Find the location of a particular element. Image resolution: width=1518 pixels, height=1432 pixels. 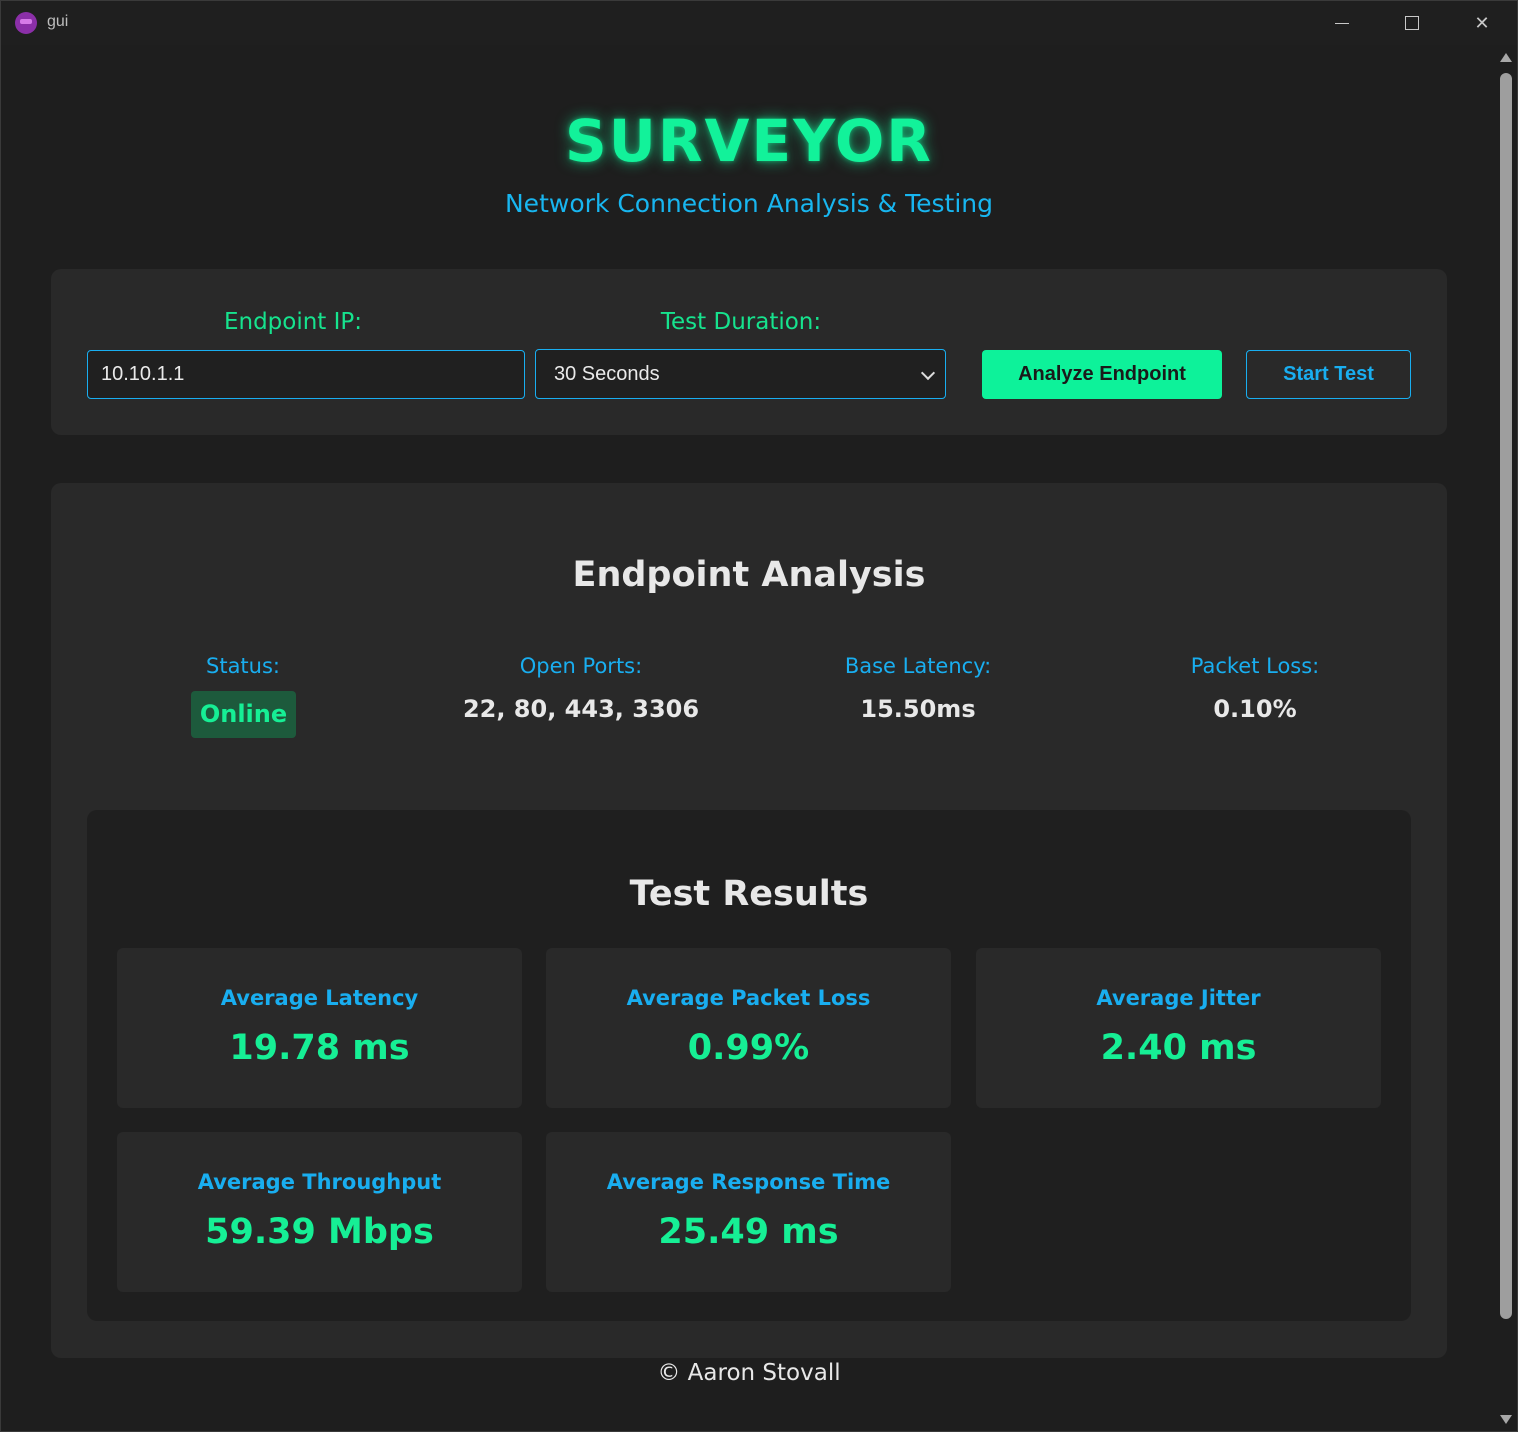

open-ports-value: 22, 80, 443, 3306 is located at coordinates (581, 709).